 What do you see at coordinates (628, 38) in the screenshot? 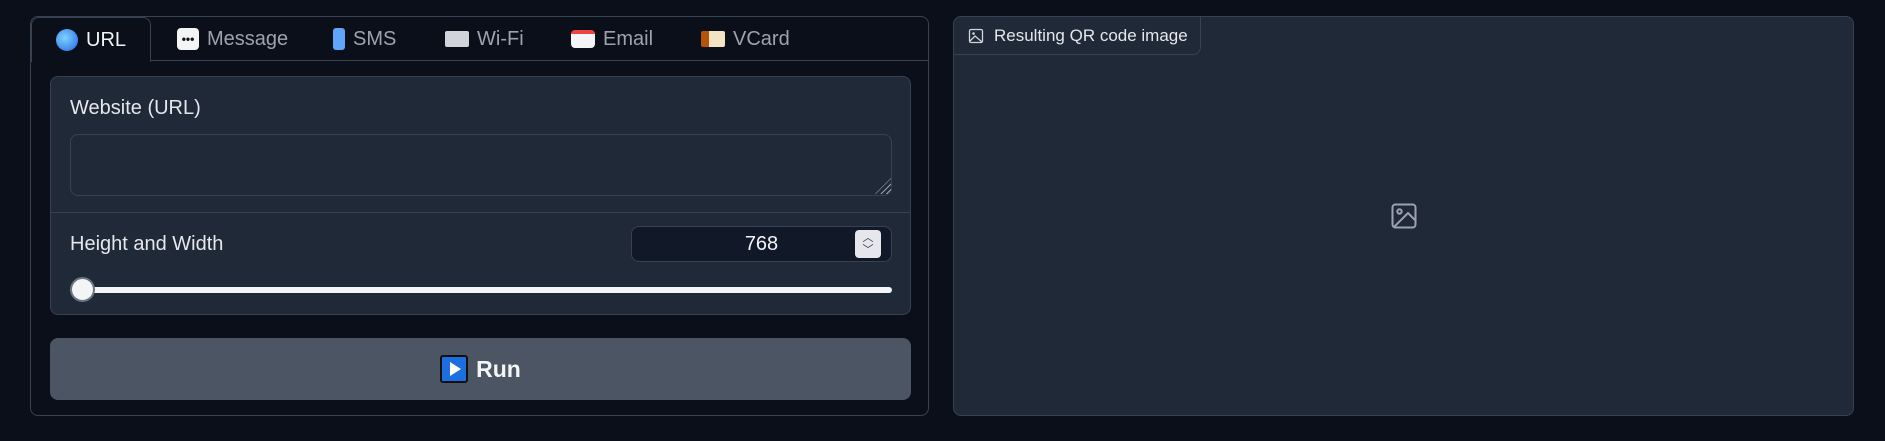
I see `tab-email-label: Email` at bounding box center [628, 38].